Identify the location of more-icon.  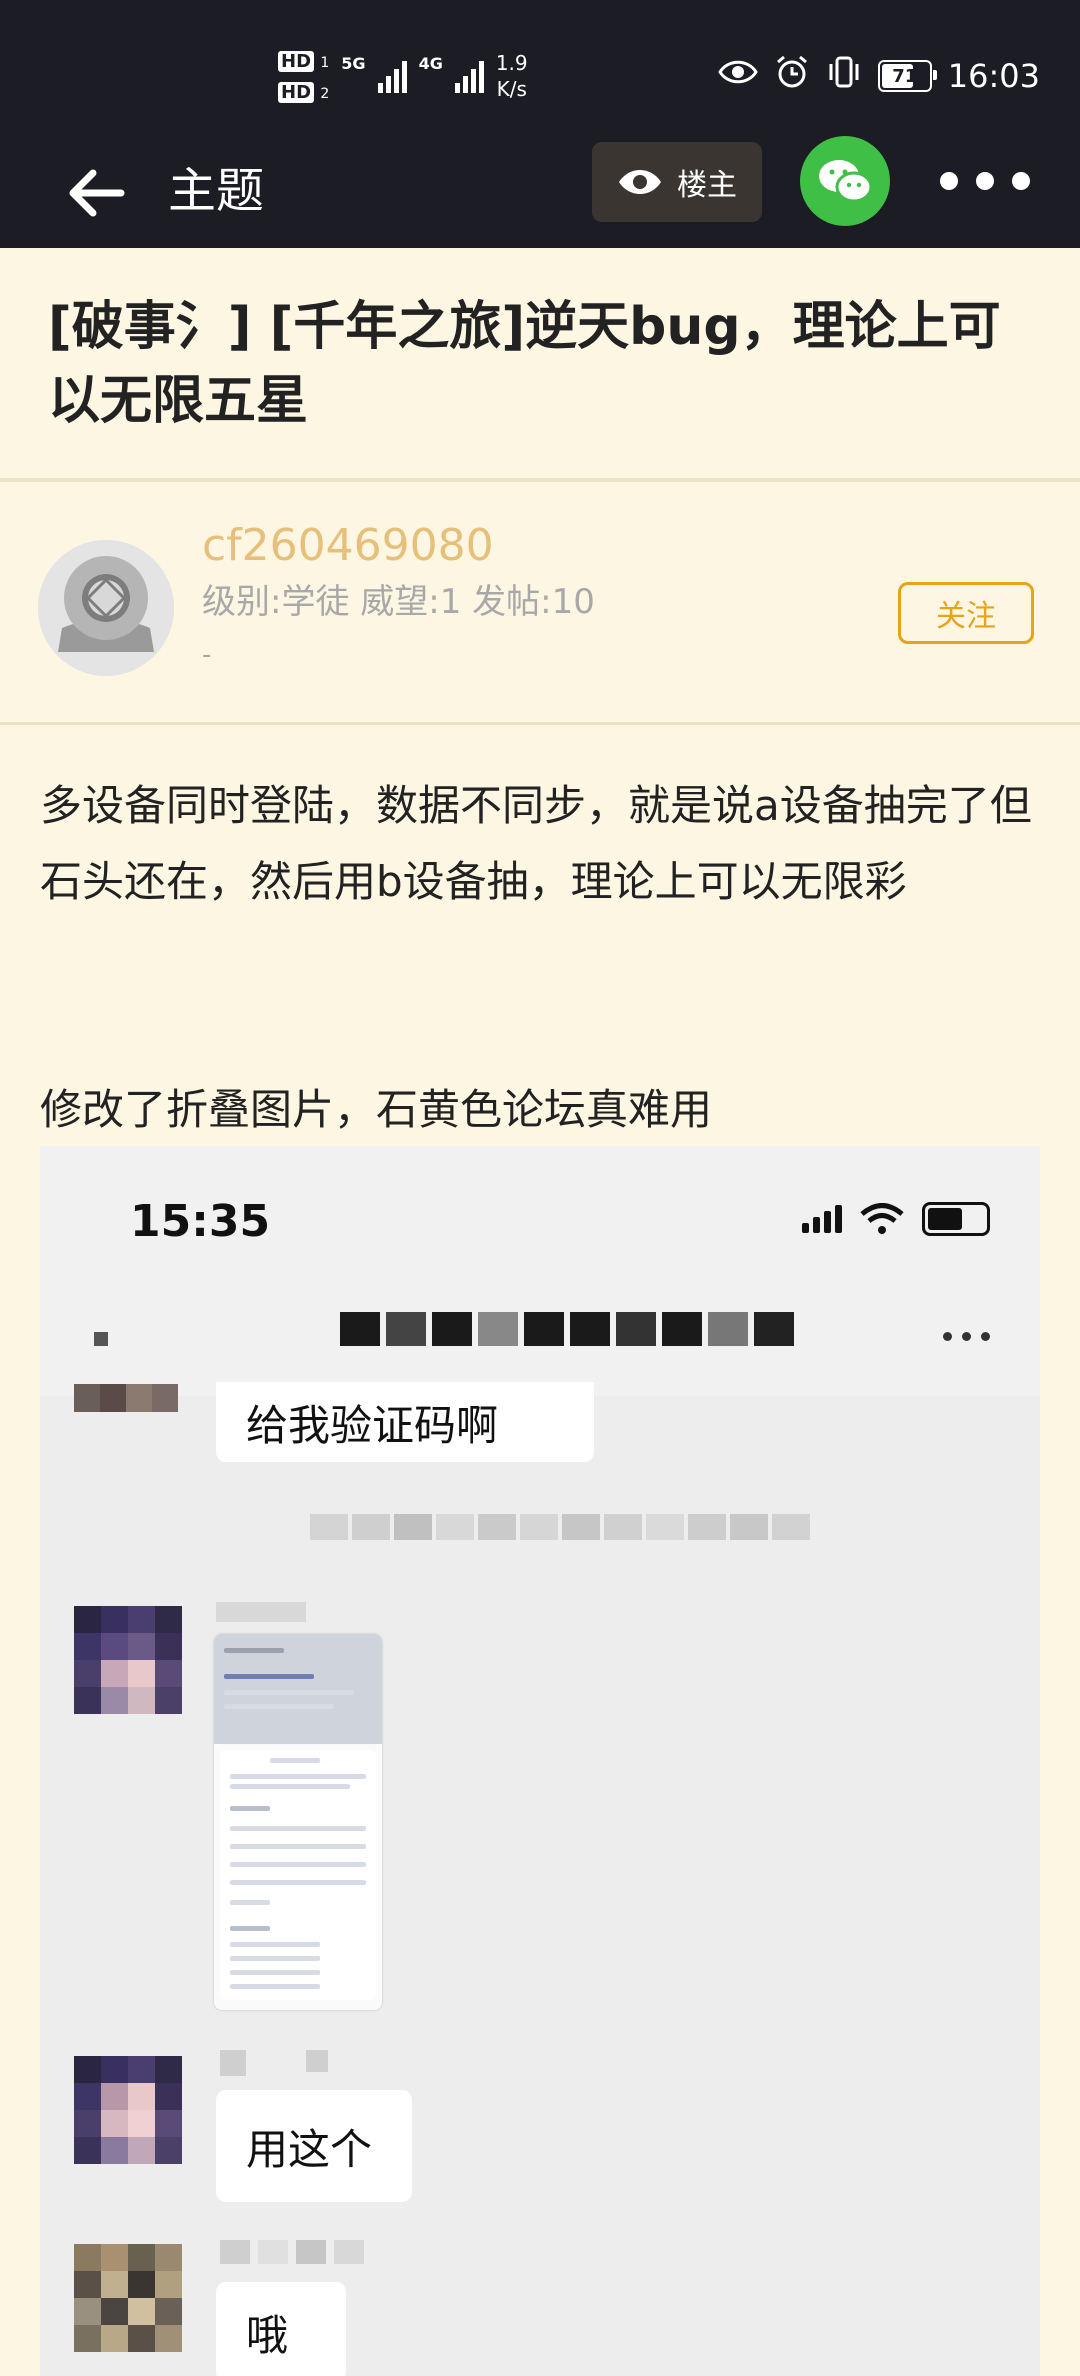
(966, 1336).